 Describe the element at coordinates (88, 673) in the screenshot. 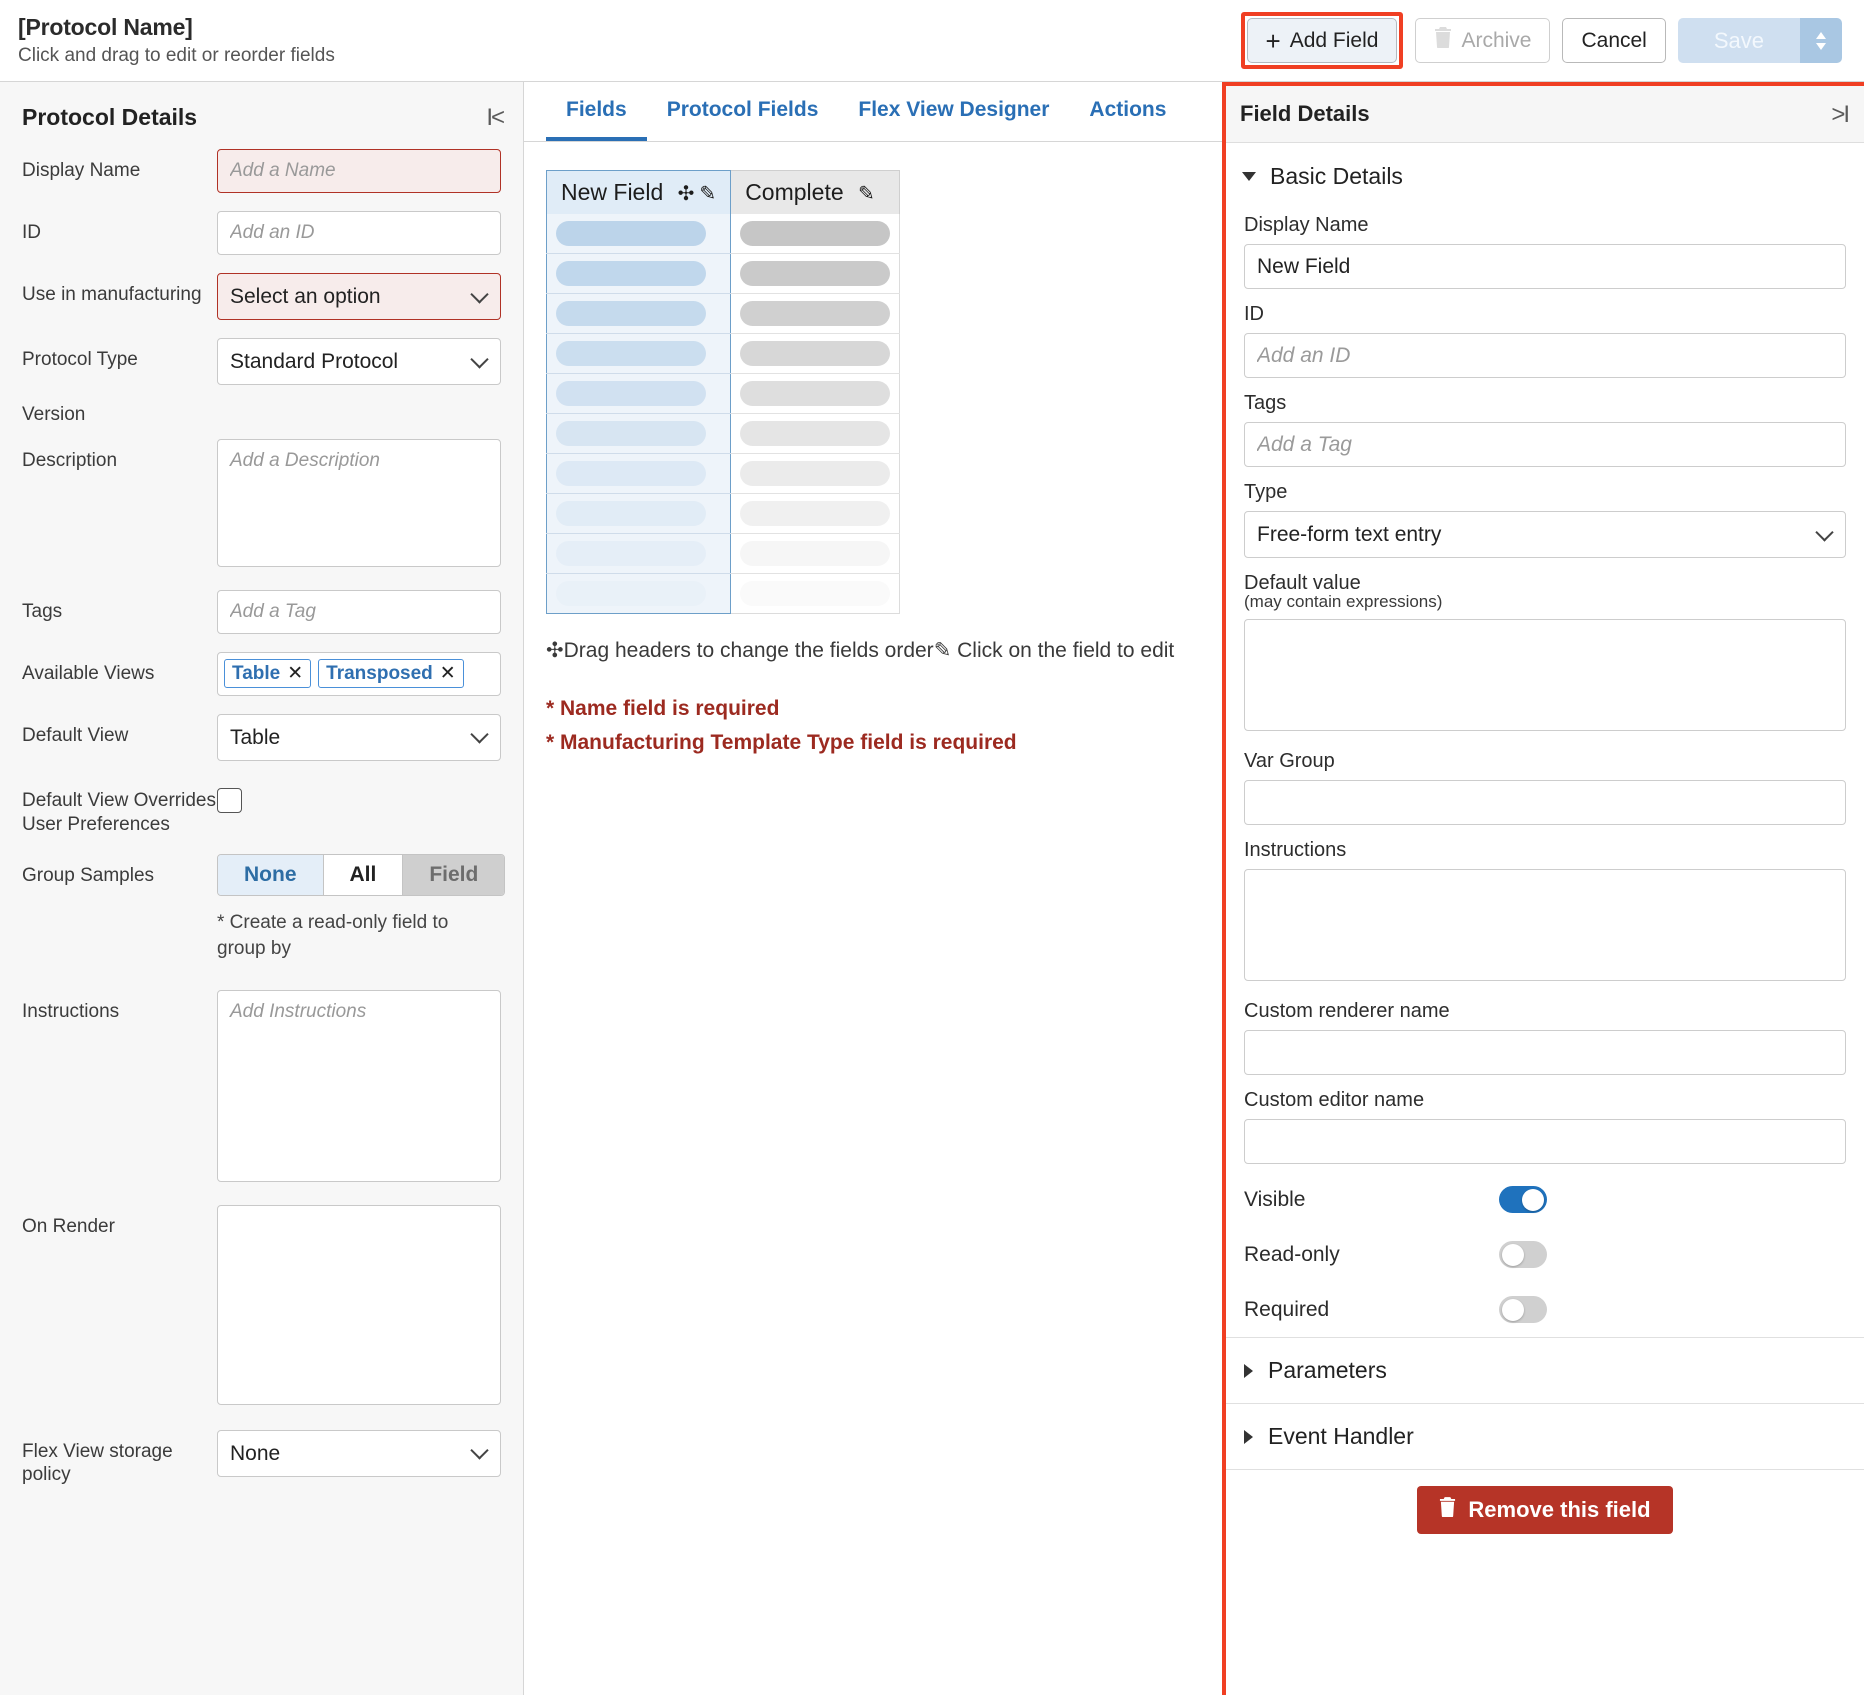

I see `available-views-label: Available Views` at that location.